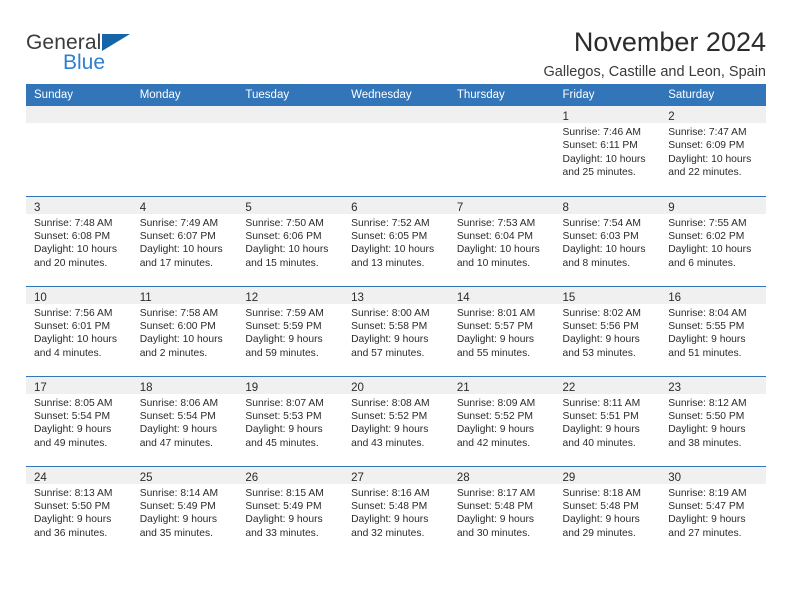  What do you see at coordinates (390, 223) in the screenshot?
I see `sunrise-time: Sunrise: 7:52 AM` at bounding box center [390, 223].